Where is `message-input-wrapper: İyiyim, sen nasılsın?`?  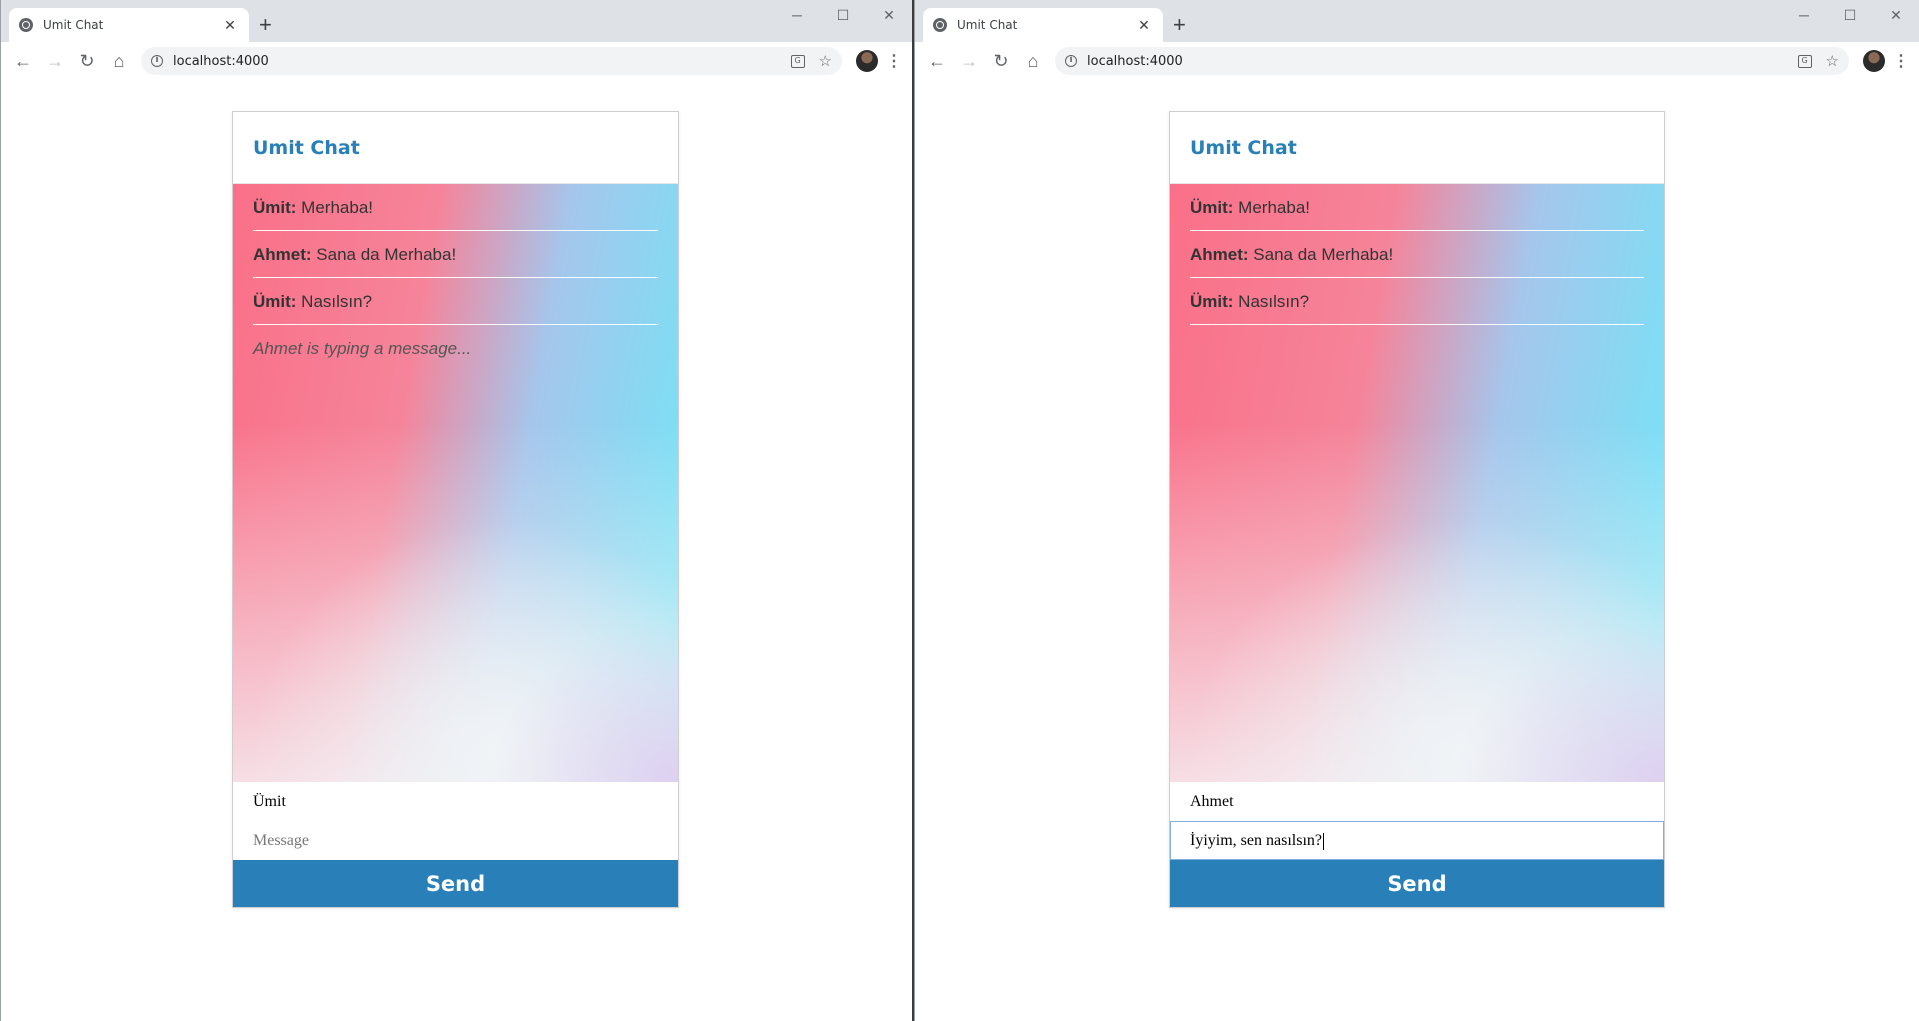 message-input-wrapper: İyiyim, sen nasılsın? is located at coordinates (1417, 840).